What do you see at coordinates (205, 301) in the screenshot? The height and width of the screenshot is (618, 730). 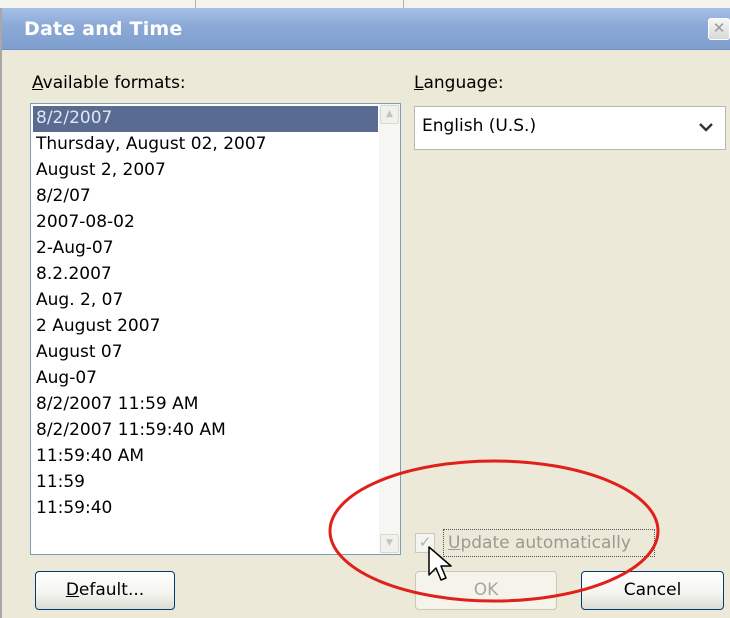 I see `format-list-item: Aug. 2, 07` at bounding box center [205, 301].